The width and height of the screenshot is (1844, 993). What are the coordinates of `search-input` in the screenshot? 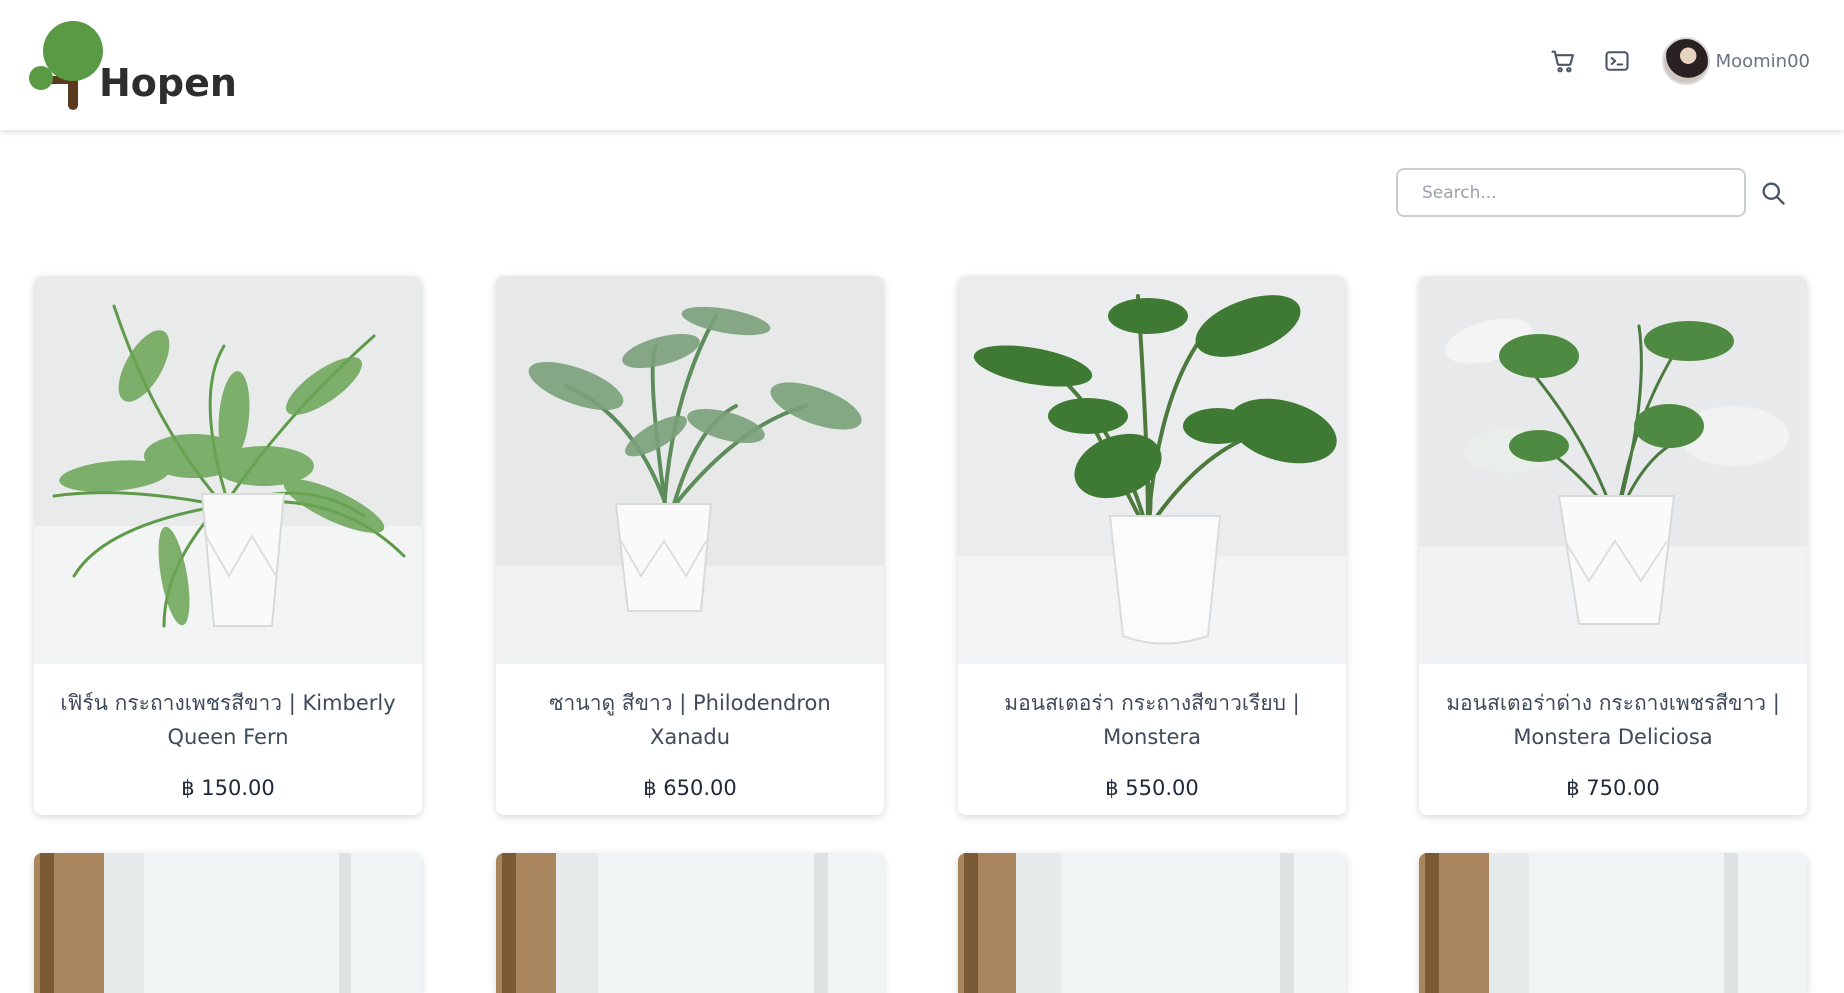 It's located at (1571, 192).